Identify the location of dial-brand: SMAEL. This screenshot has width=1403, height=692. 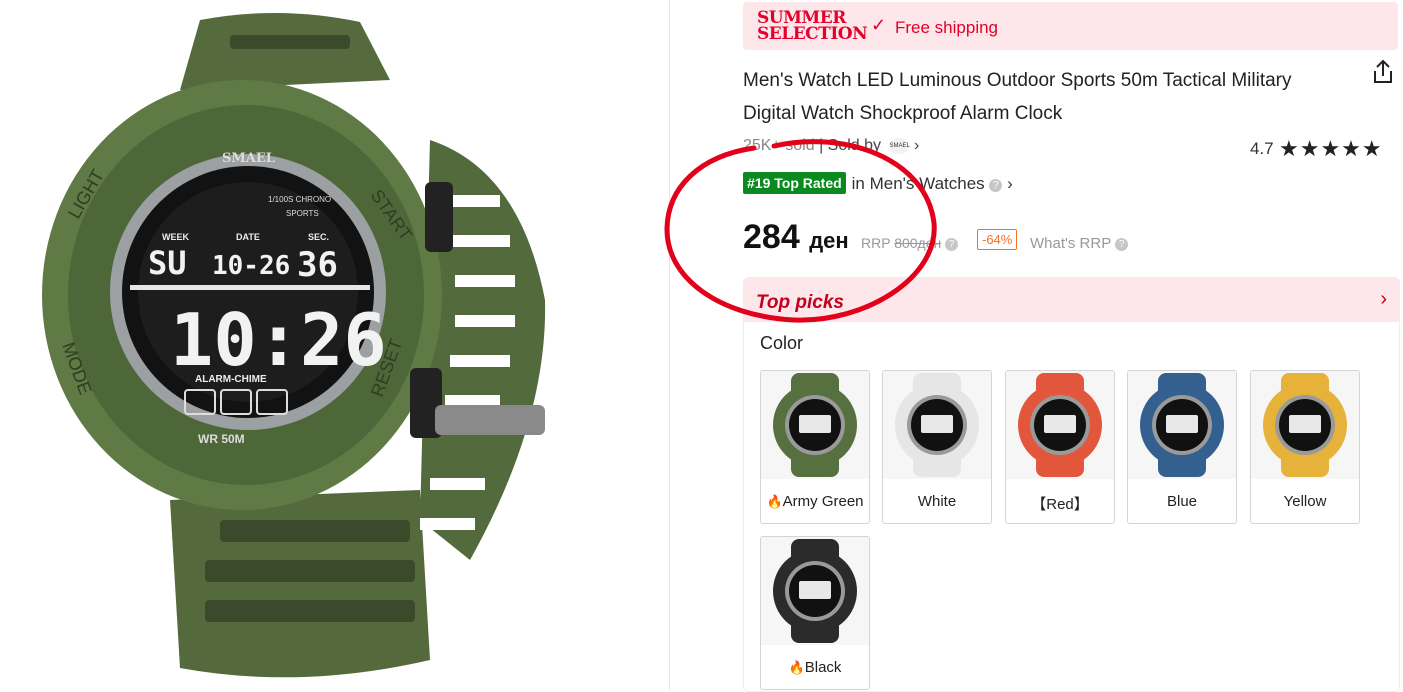
(248, 158).